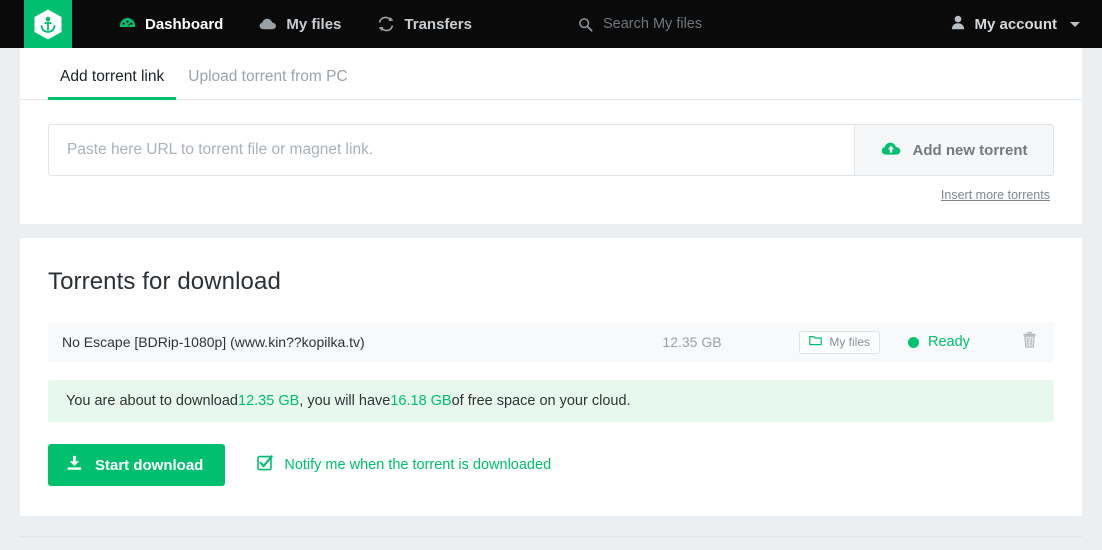 Image resolution: width=1102 pixels, height=550 pixels. I want to click on download-icon, so click(74, 465).